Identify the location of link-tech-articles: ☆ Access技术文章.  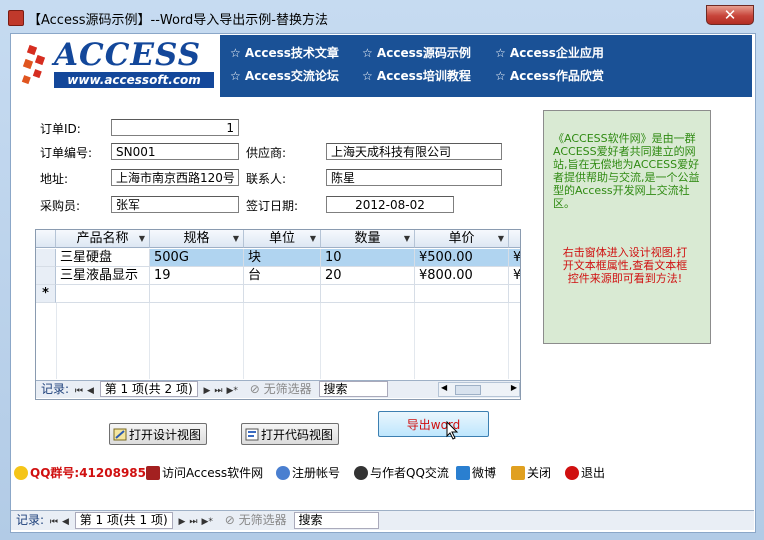
(284, 52).